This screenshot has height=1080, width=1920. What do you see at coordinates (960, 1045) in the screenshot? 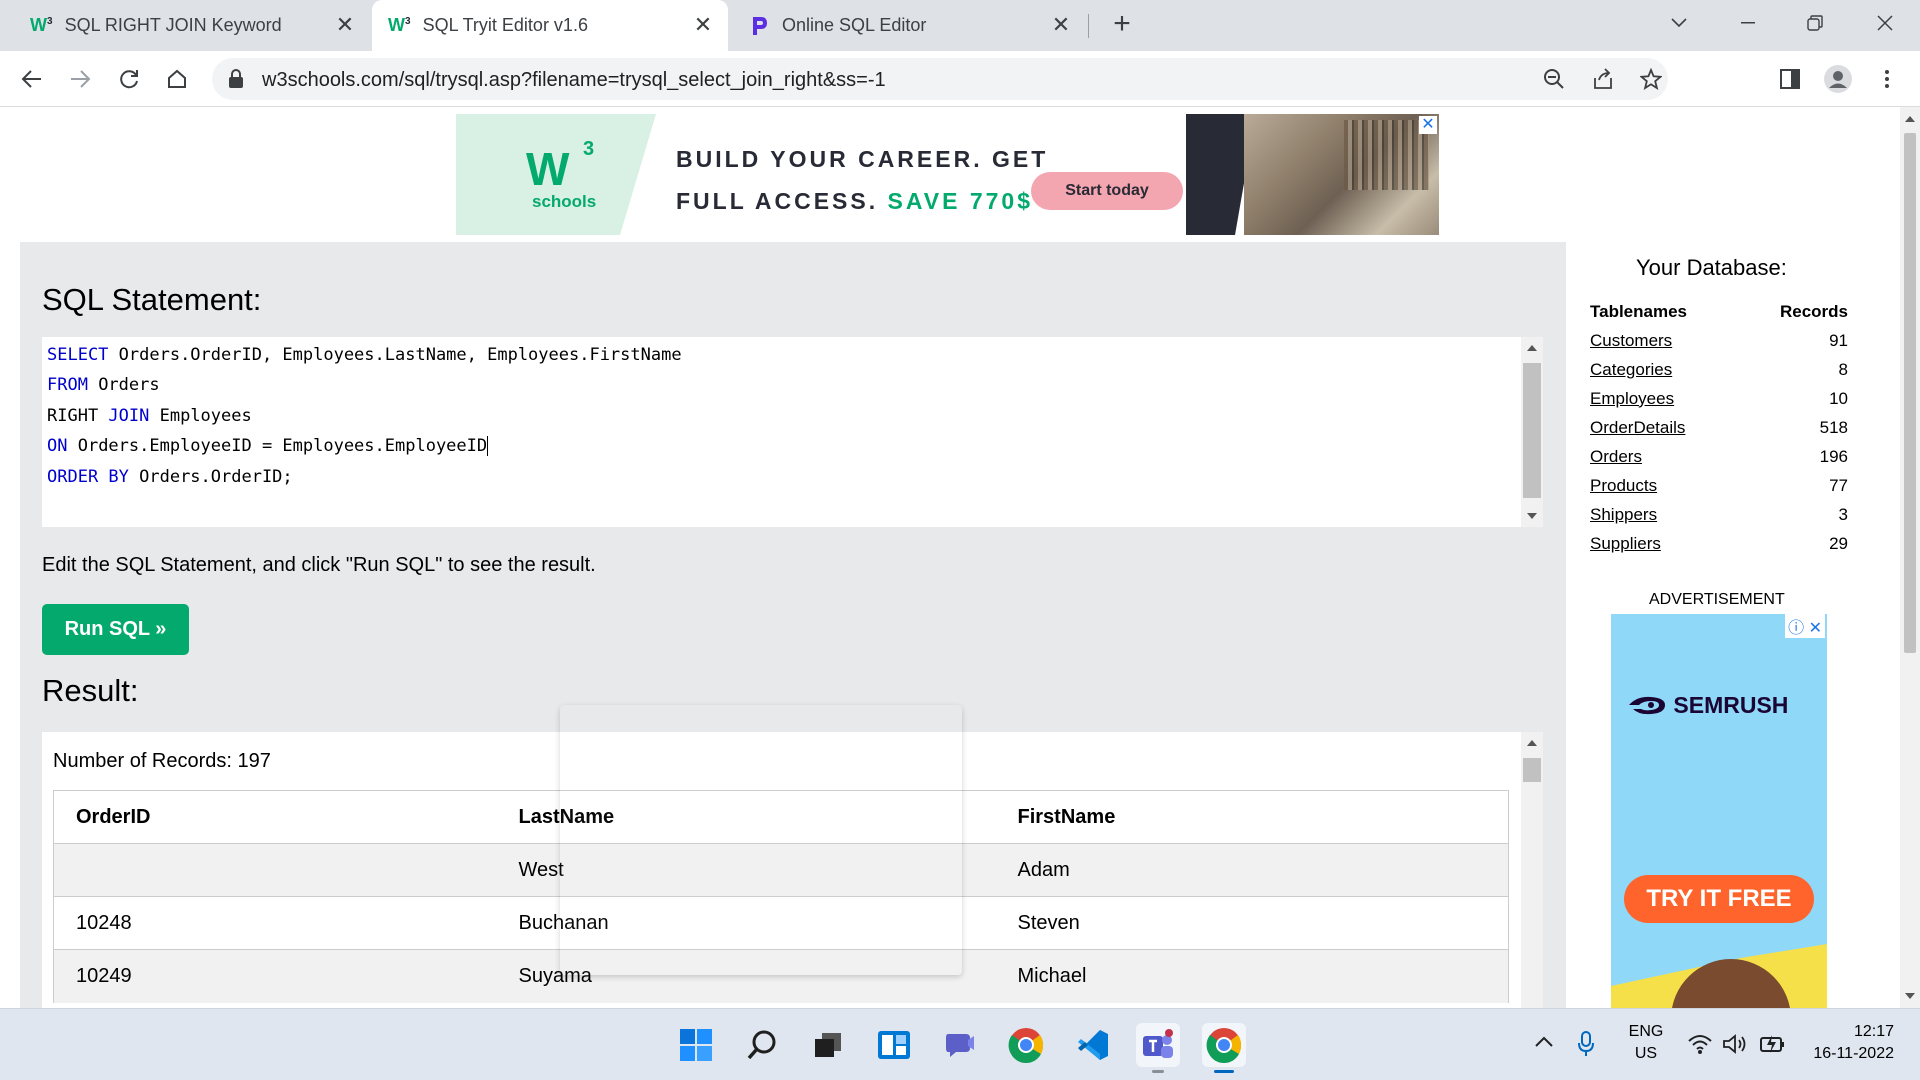
I see `chat-icon` at bounding box center [960, 1045].